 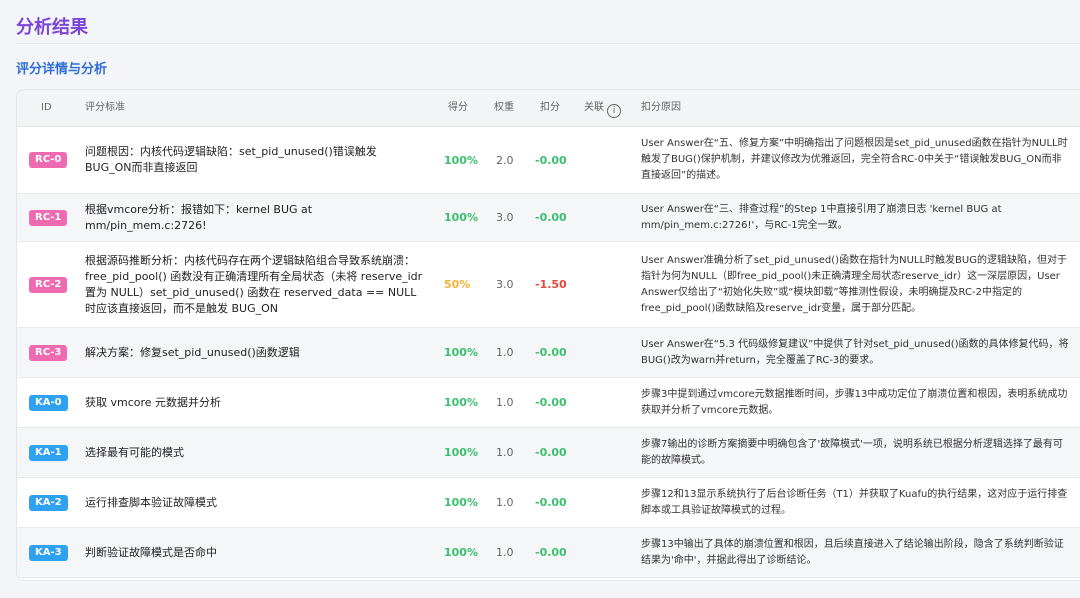 I want to click on criterion-cell: 判断验证故障模式是否命中, so click(x=254, y=552).